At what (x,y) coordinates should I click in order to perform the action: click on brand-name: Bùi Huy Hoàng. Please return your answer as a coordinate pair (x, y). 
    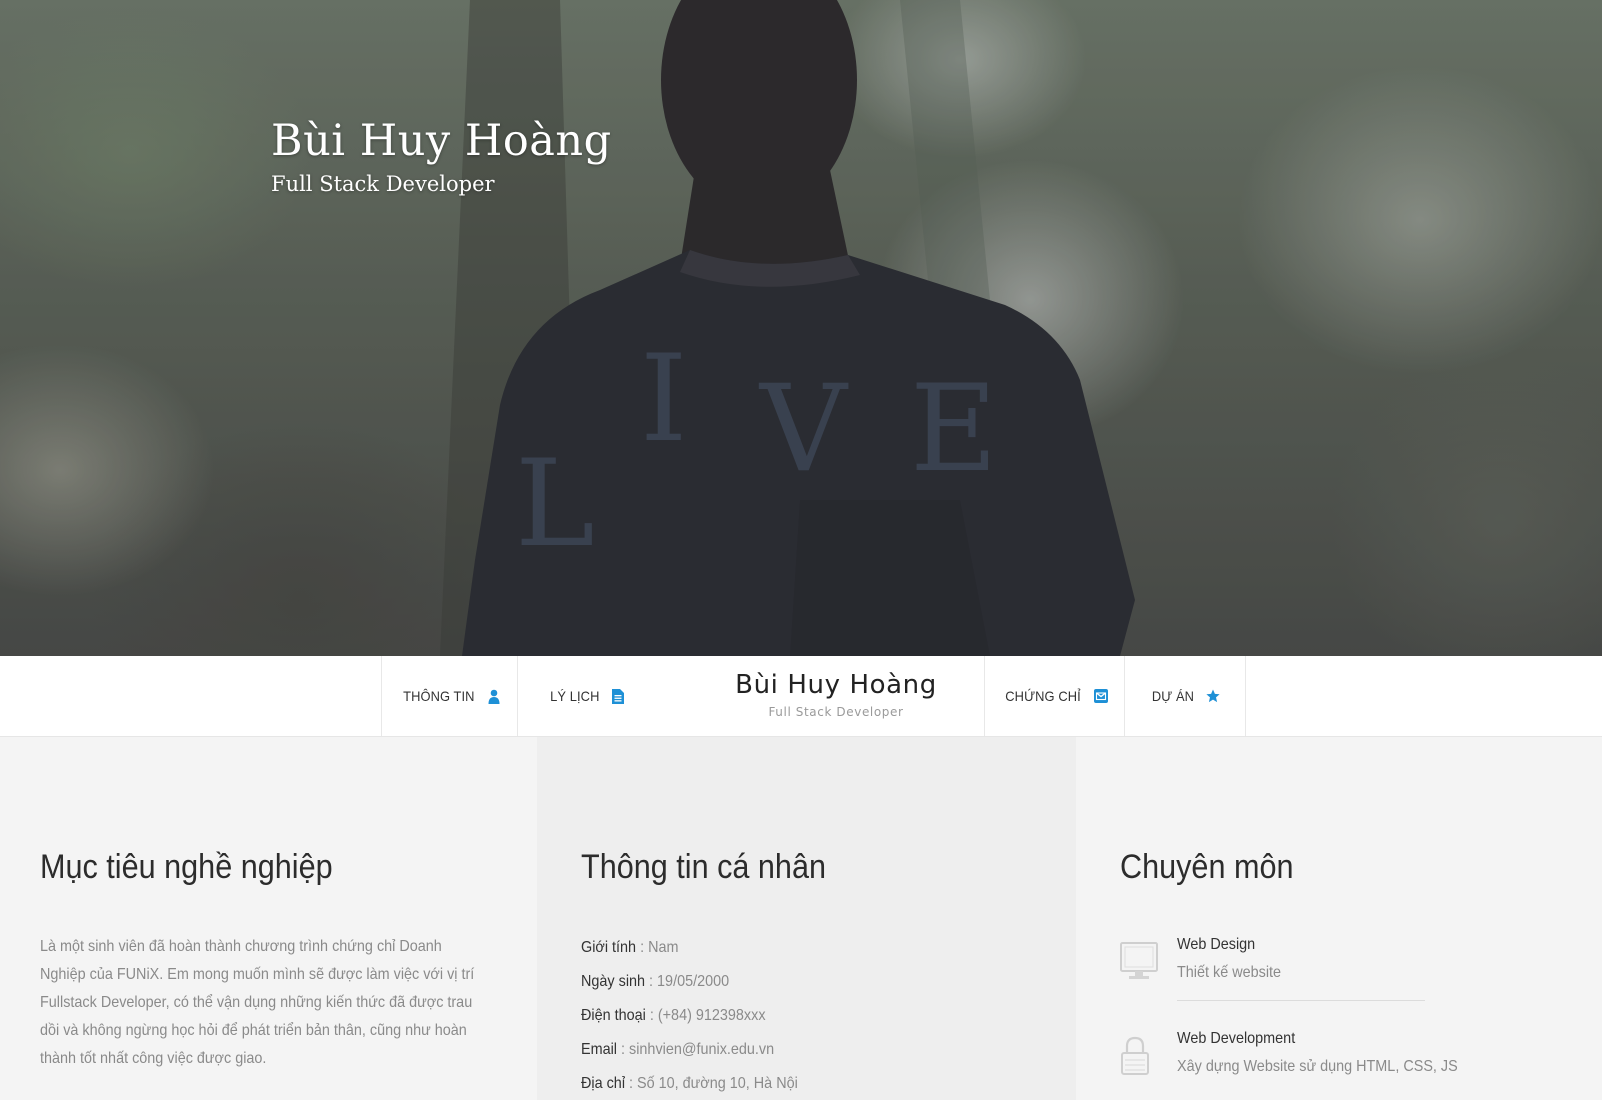
    Looking at the image, I should click on (836, 685).